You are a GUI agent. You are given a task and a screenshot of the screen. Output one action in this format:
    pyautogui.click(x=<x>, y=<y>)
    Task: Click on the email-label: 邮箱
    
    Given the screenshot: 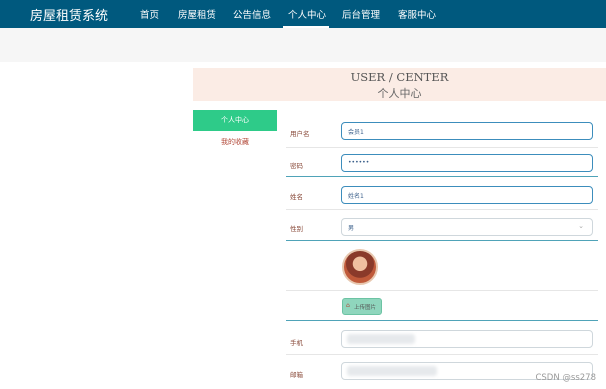 What is the action you would take?
    pyautogui.click(x=296, y=375)
    